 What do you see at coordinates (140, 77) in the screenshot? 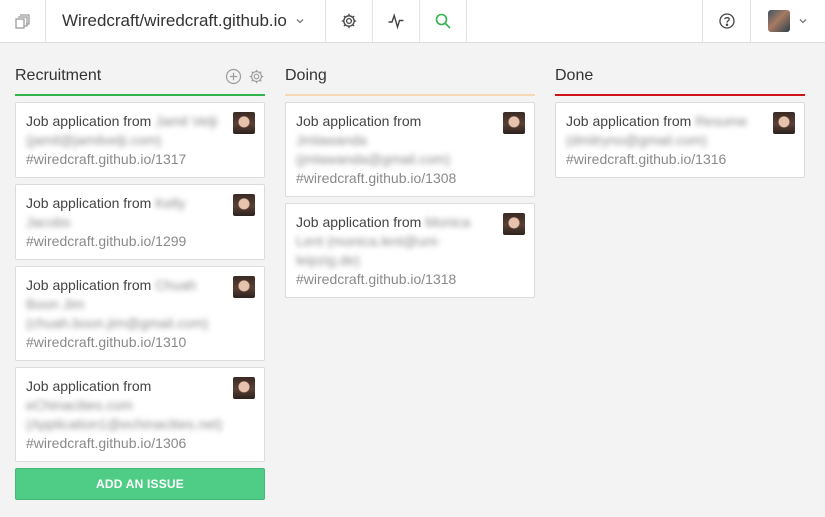
I see `column-header: Recruitment` at bounding box center [140, 77].